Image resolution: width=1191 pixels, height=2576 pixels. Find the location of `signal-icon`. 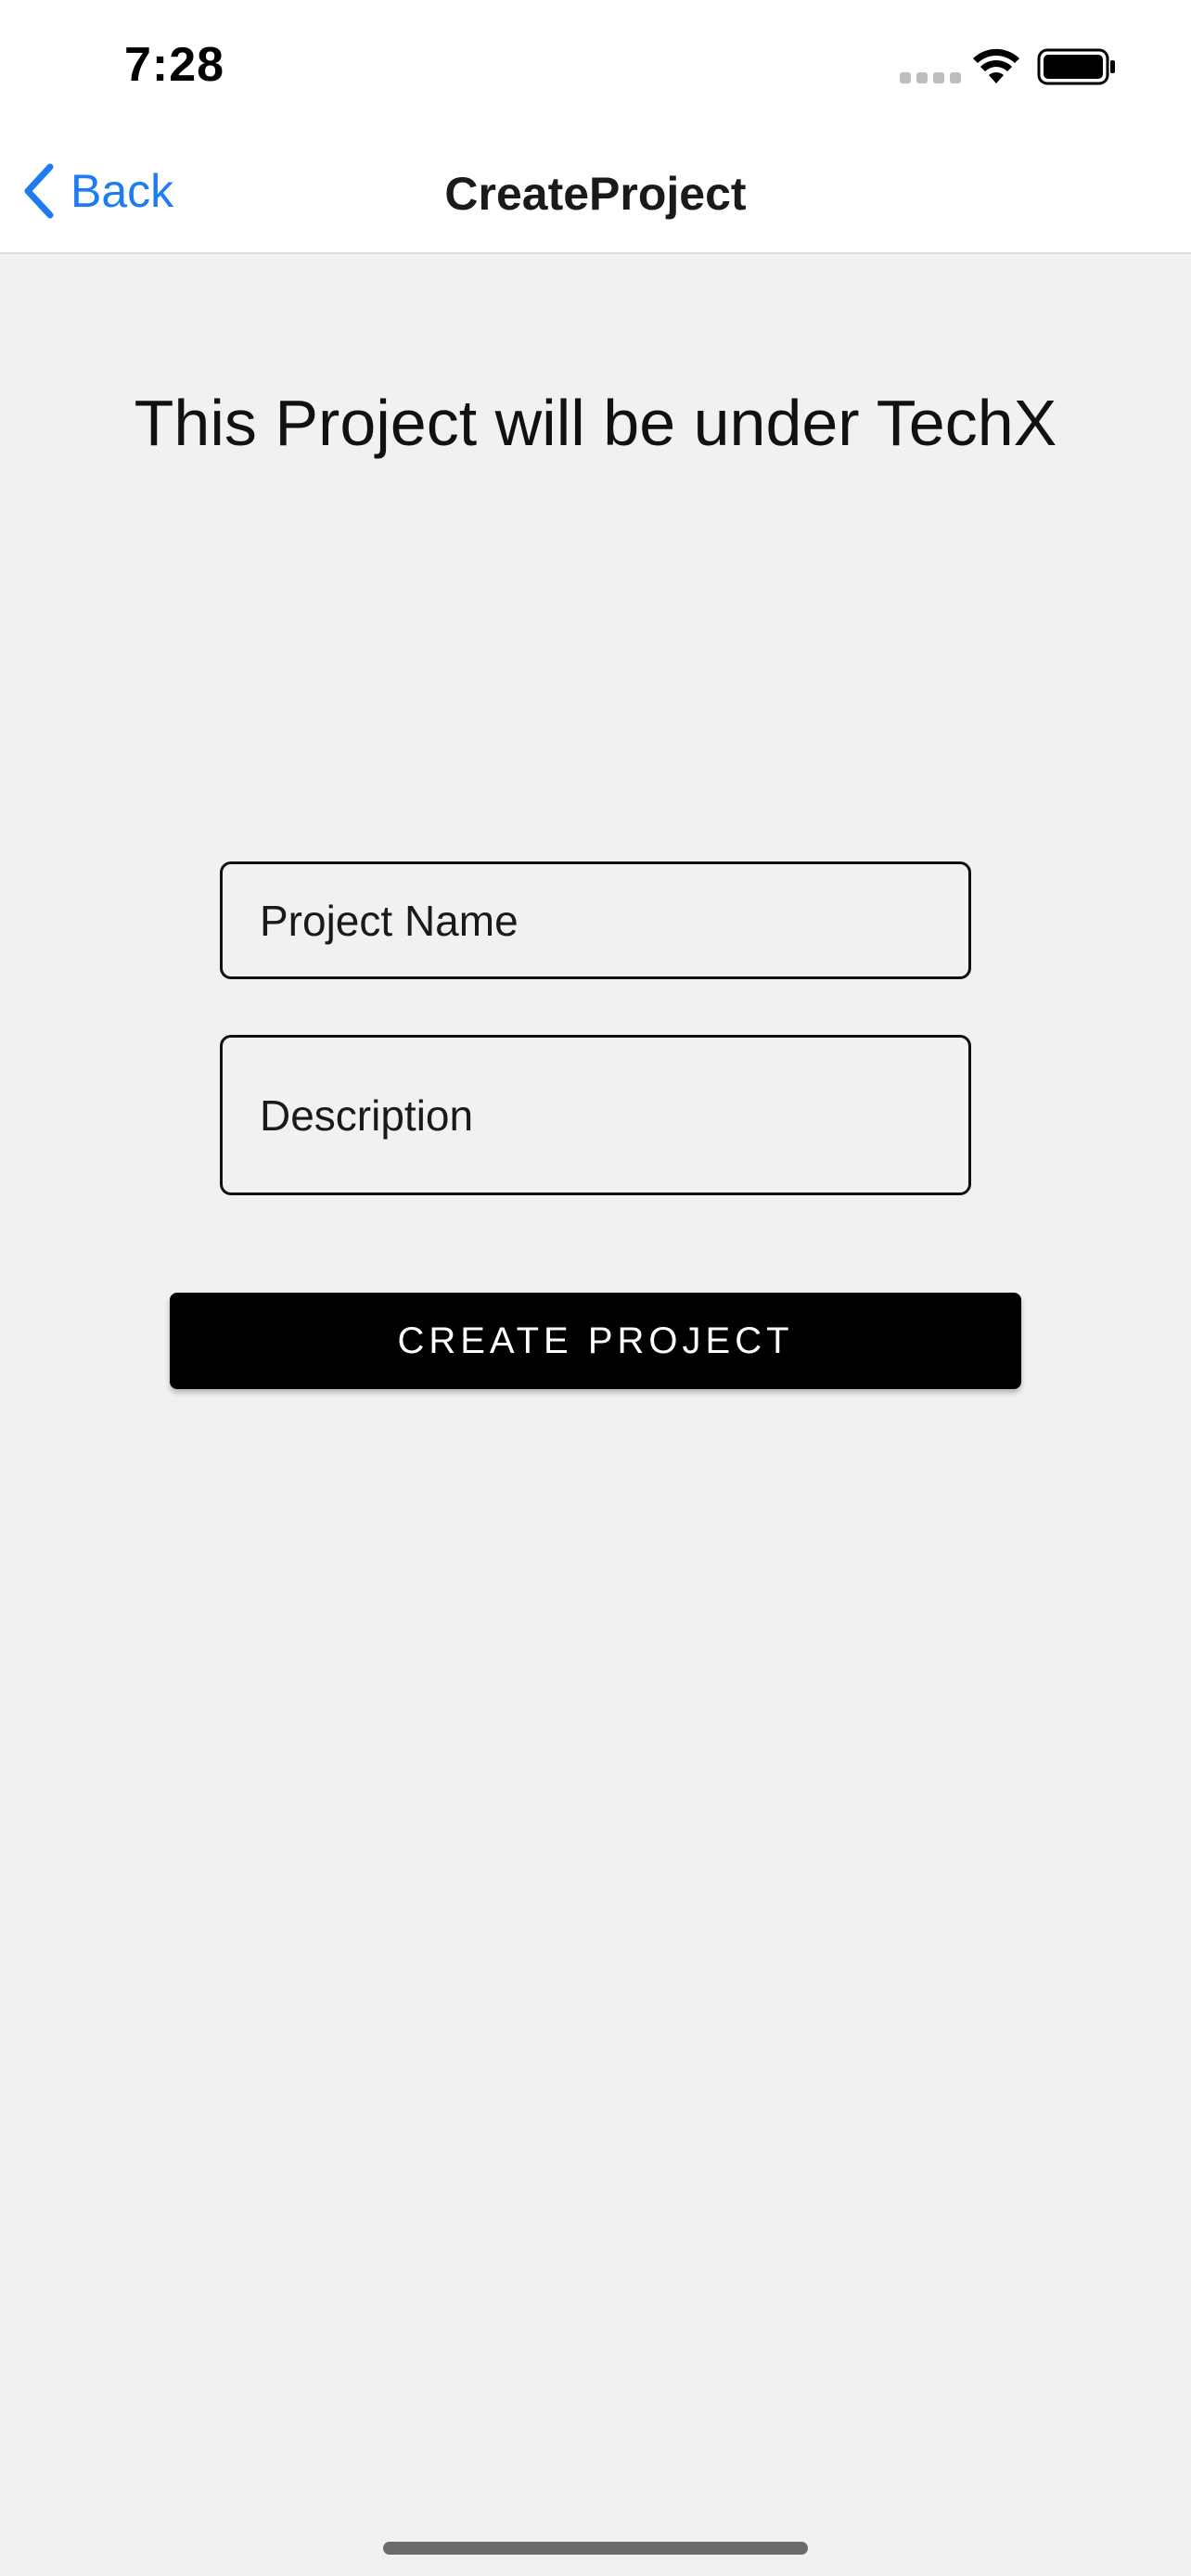

signal-icon is located at coordinates (931, 77).